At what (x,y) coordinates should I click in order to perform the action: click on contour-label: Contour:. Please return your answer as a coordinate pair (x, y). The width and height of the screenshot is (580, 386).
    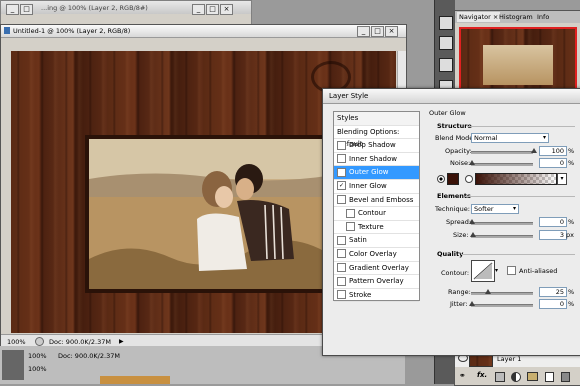
    Looking at the image, I should click on (455, 273).